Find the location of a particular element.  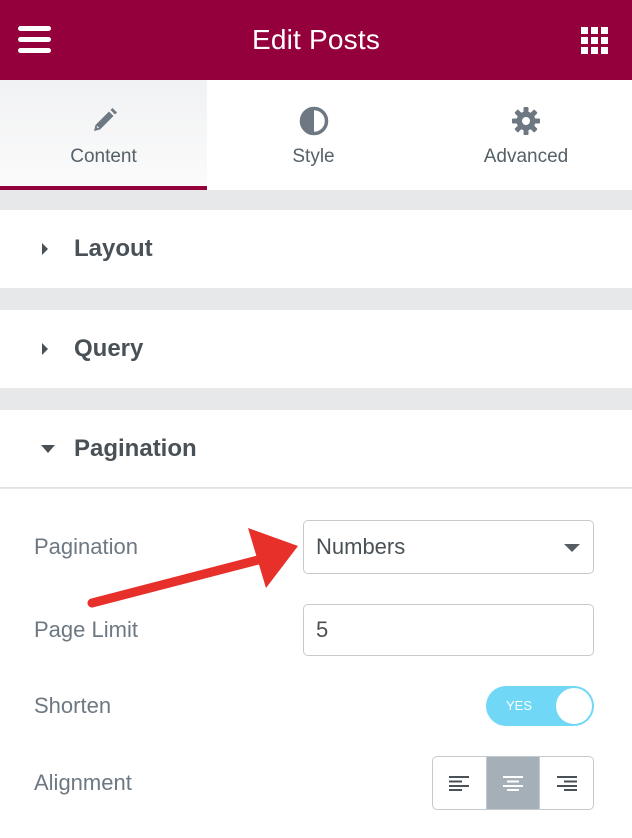

tab-style: Style is located at coordinates (313, 135).